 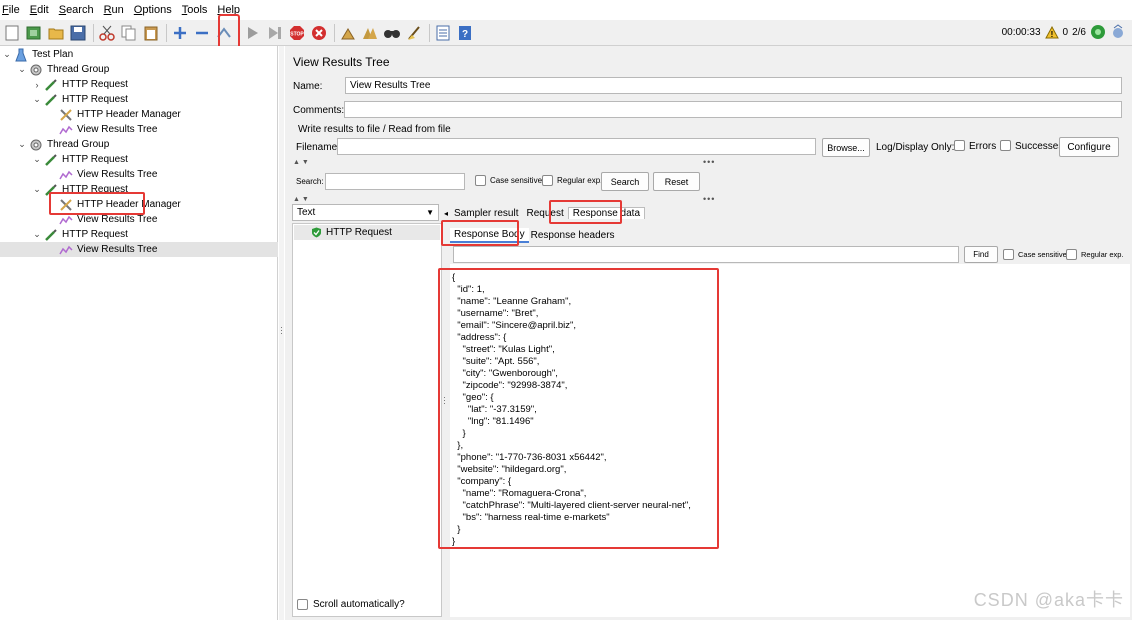 What do you see at coordinates (1118, 32) in the screenshot?
I see `remote-icon` at bounding box center [1118, 32].